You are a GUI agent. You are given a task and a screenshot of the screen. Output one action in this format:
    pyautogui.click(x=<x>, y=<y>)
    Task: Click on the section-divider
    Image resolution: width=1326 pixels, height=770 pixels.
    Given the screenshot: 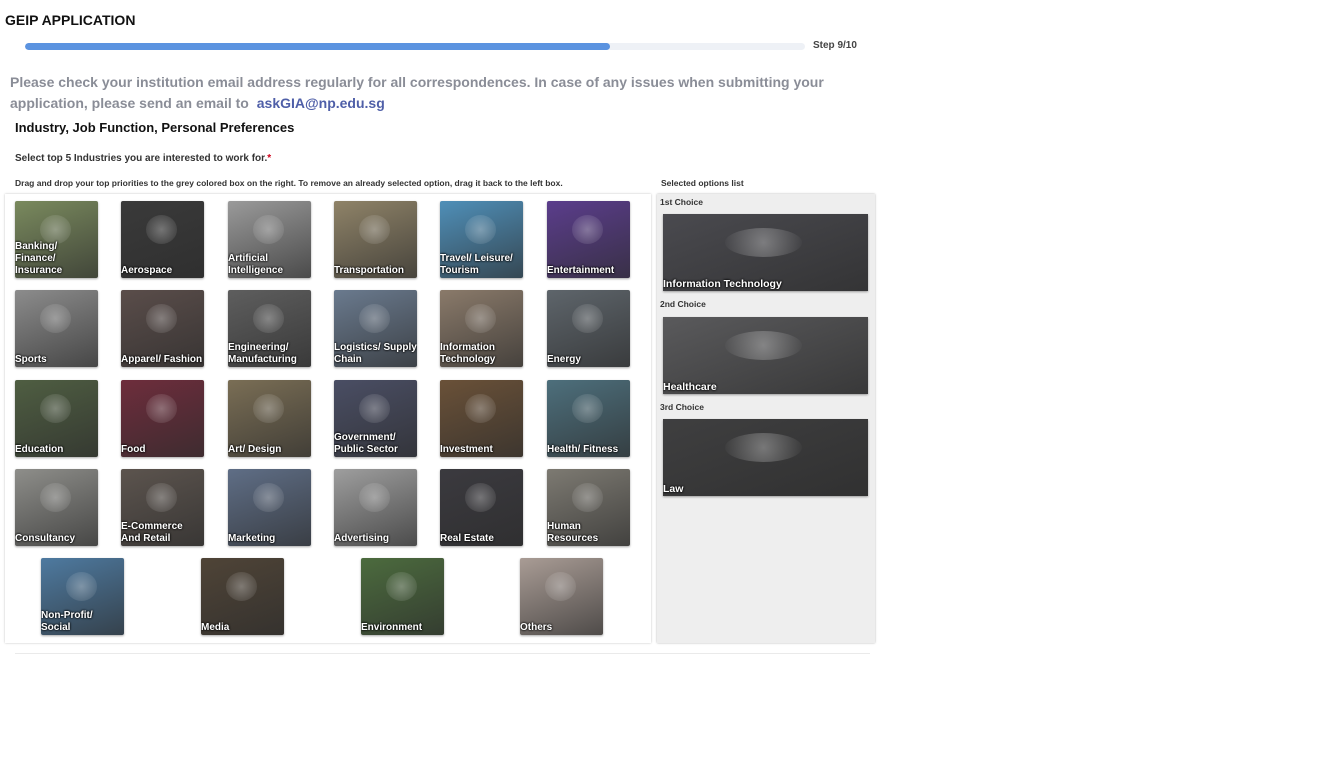 What is the action you would take?
    pyautogui.click(x=442, y=653)
    